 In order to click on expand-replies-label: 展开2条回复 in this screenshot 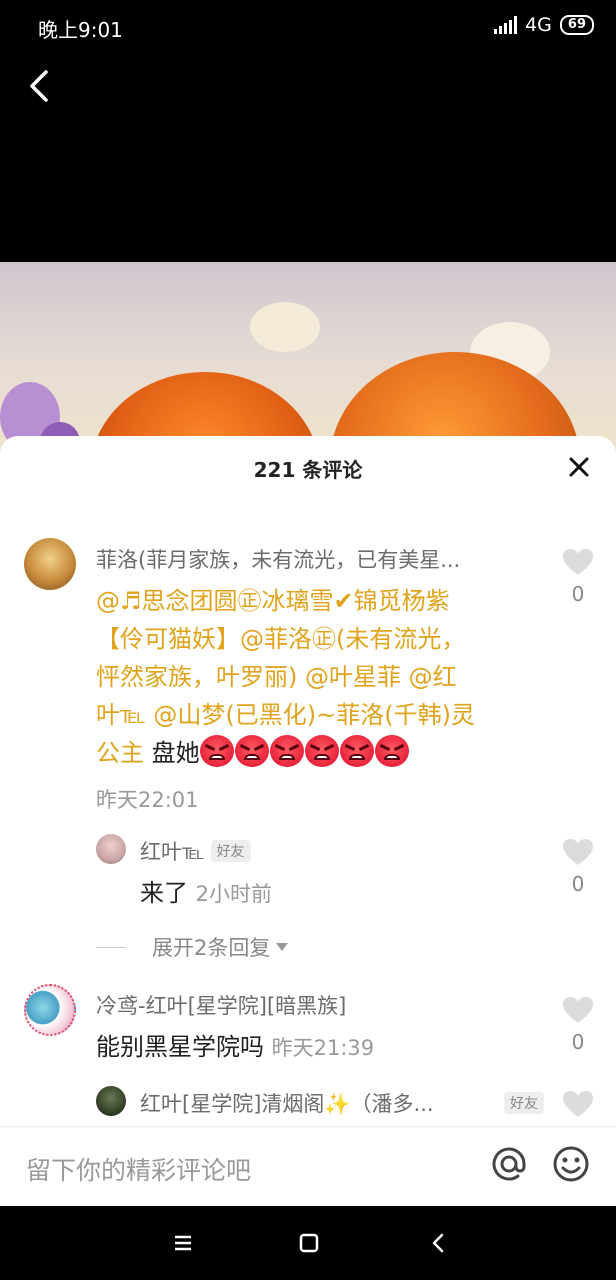, I will do `click(211, 948)`.